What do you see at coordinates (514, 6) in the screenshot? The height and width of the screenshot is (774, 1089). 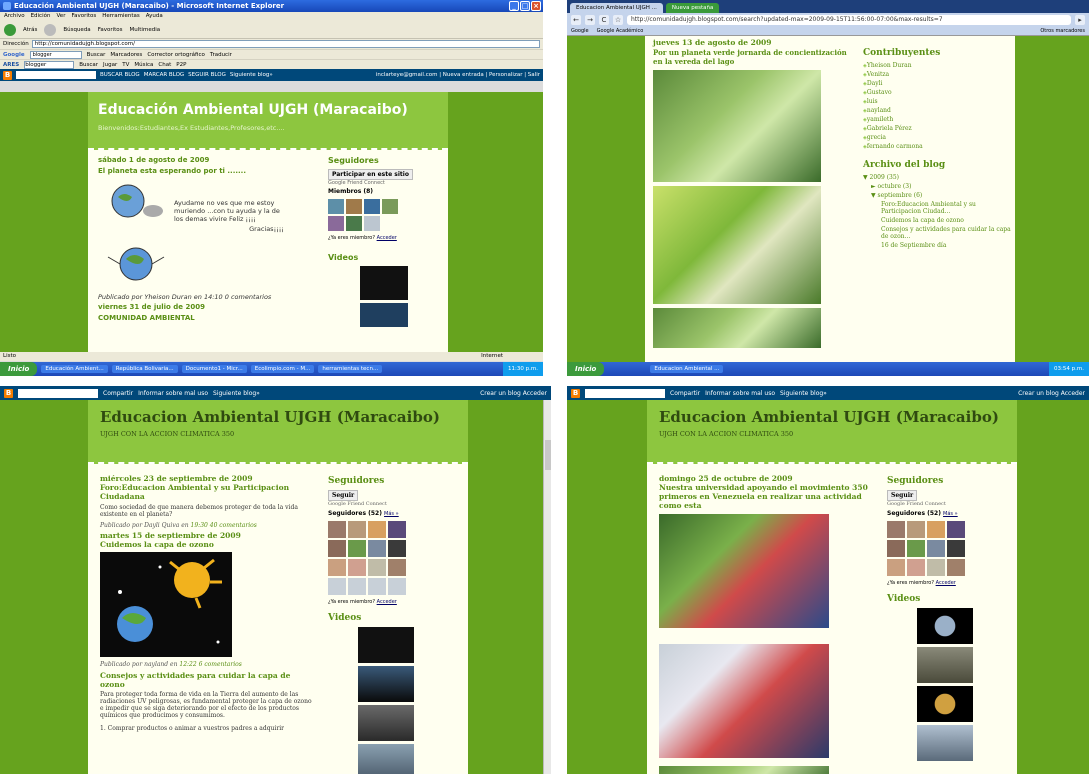 I see `minimize-icon: _` at bounding box center [514, 6].